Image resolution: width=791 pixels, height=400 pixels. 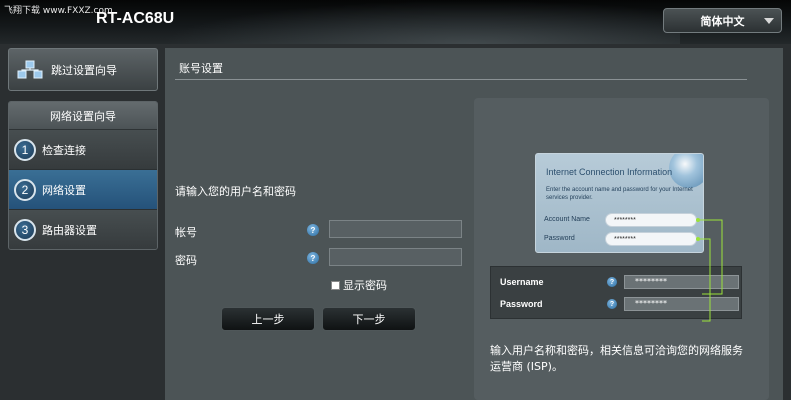 I want to click on isp-card-title: Internet Connection Information, so click(x=609, y=172).